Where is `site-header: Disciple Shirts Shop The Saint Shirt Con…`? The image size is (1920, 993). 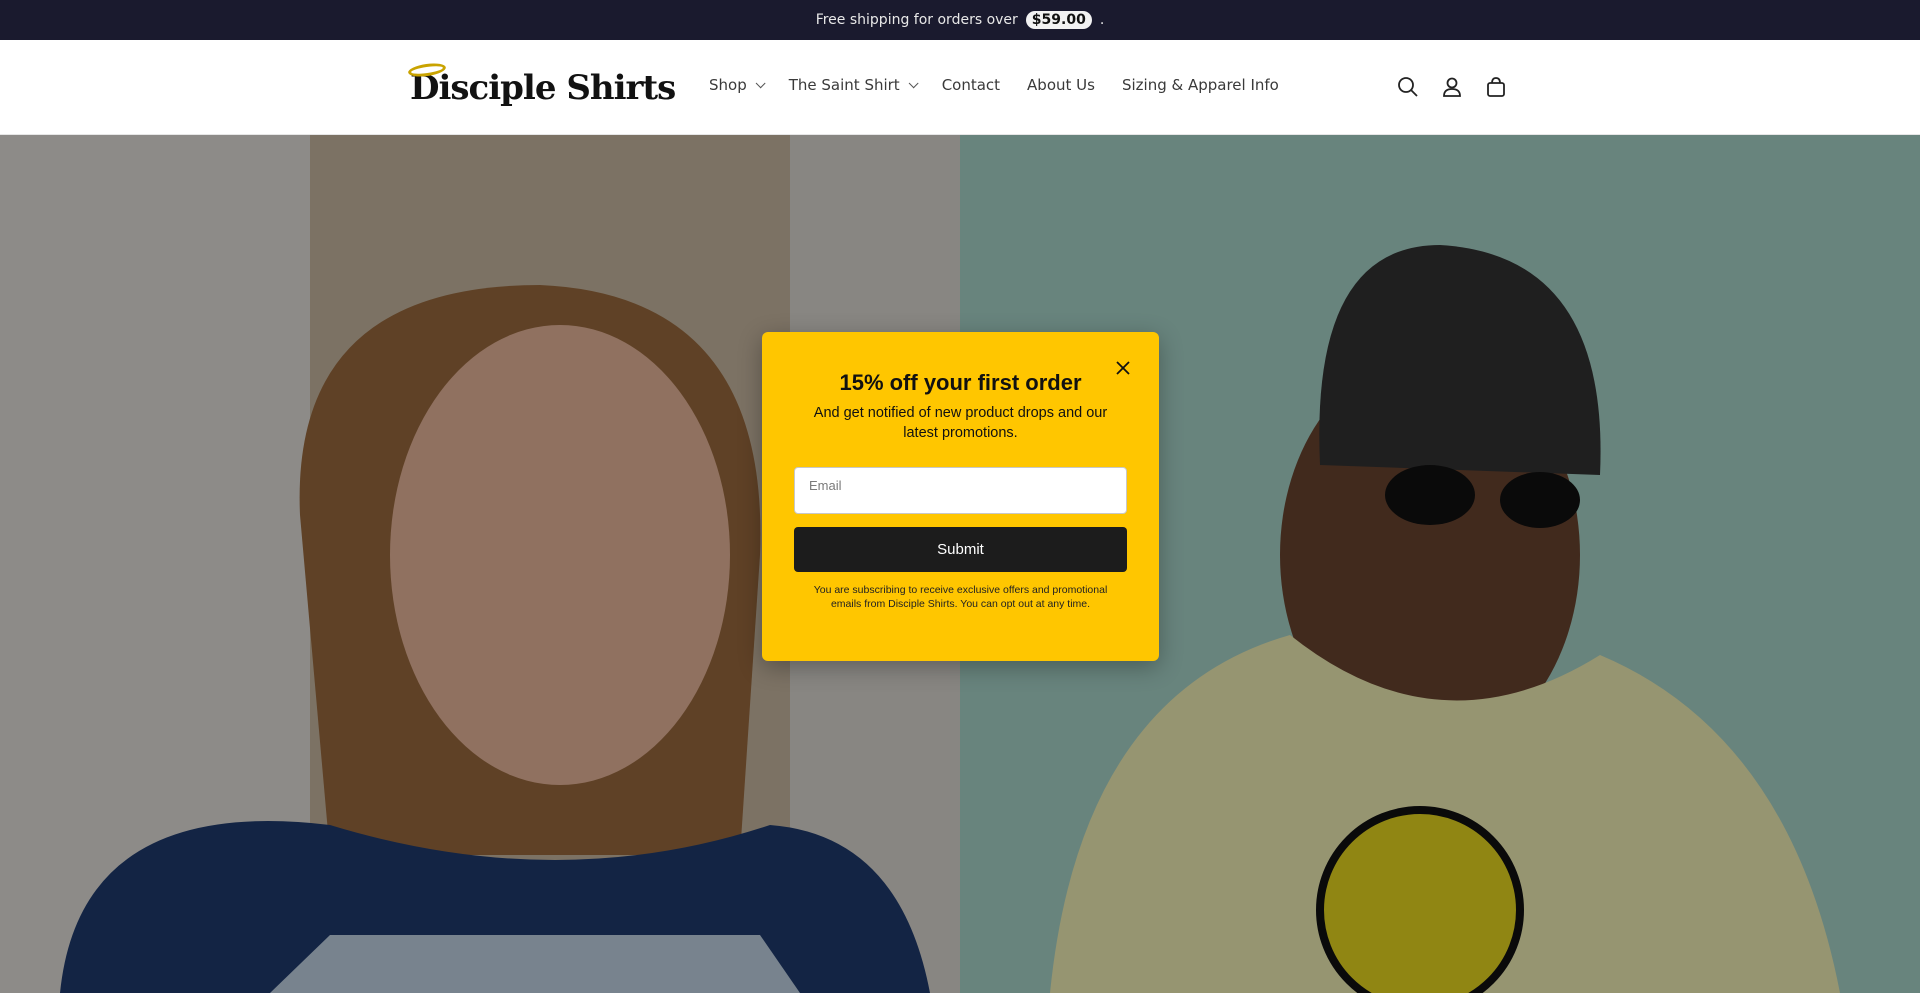 site-header: Disciple Shirts Shop The Saint Shirt Con… is located at coordinates (960, 87).